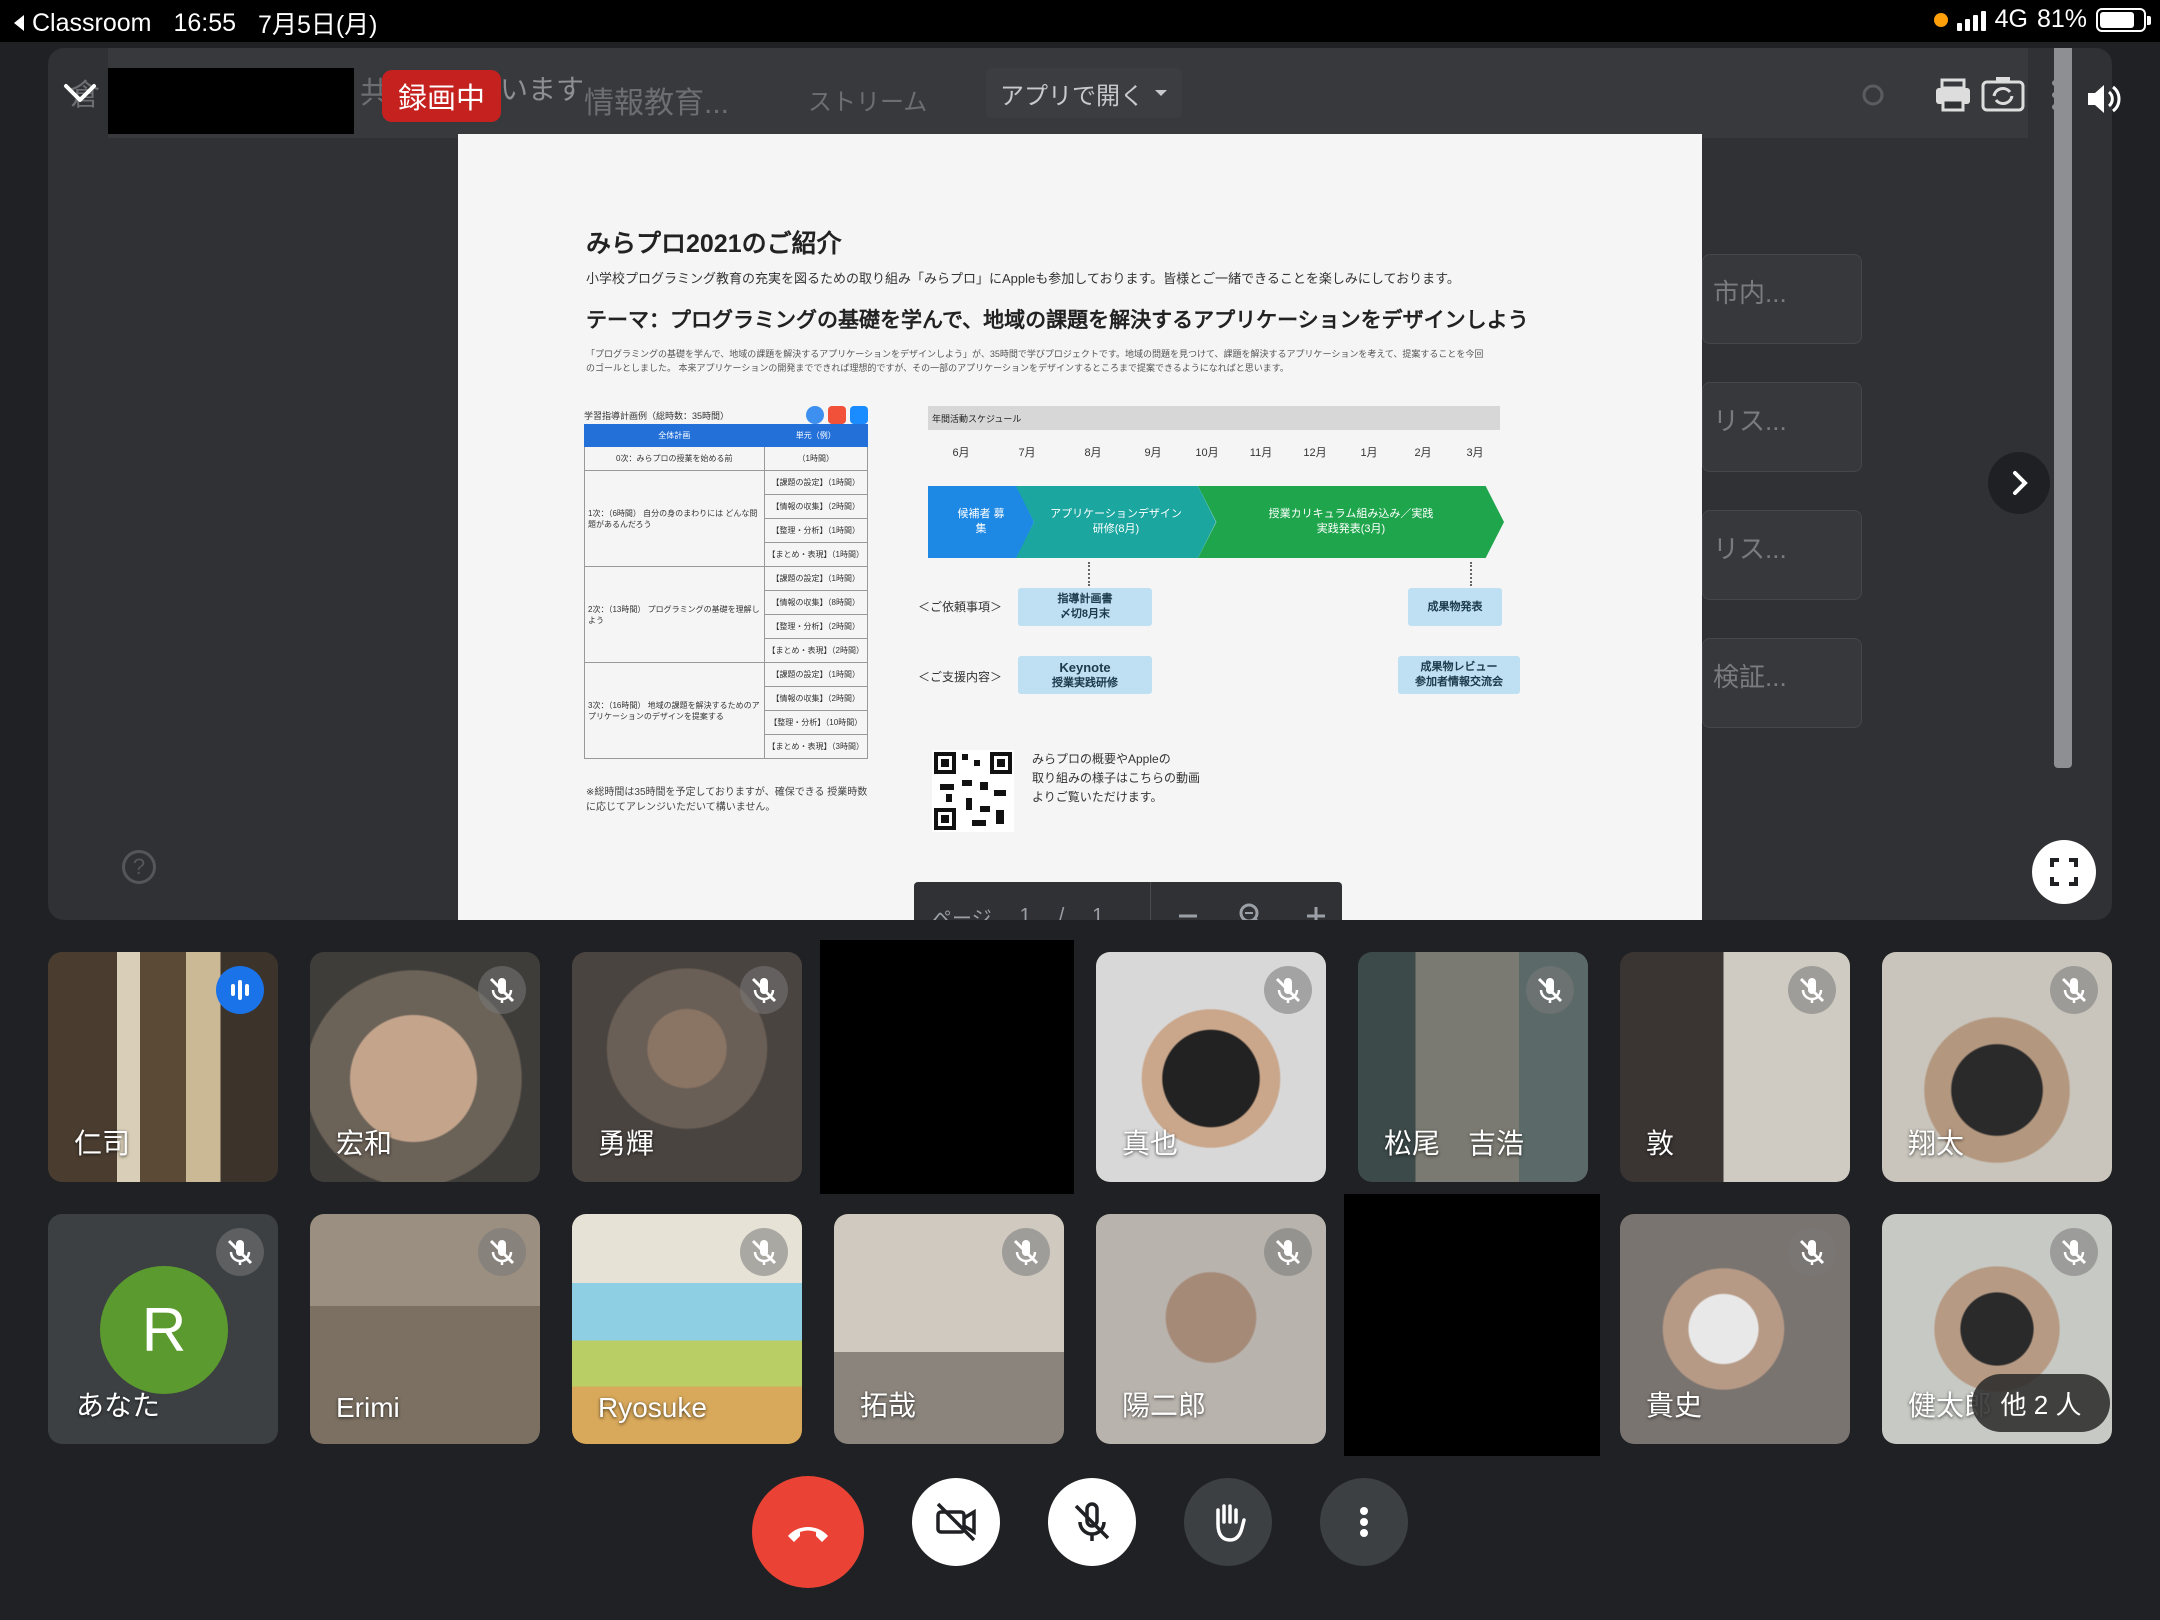 This screenshot has width=2160, height=1620. Describe the element at coordinates (674, 614) in the screenshot. I see `table-cell-phase-2: 2次：（13時間） プログラミングの基礎を理解しよう` at that location.